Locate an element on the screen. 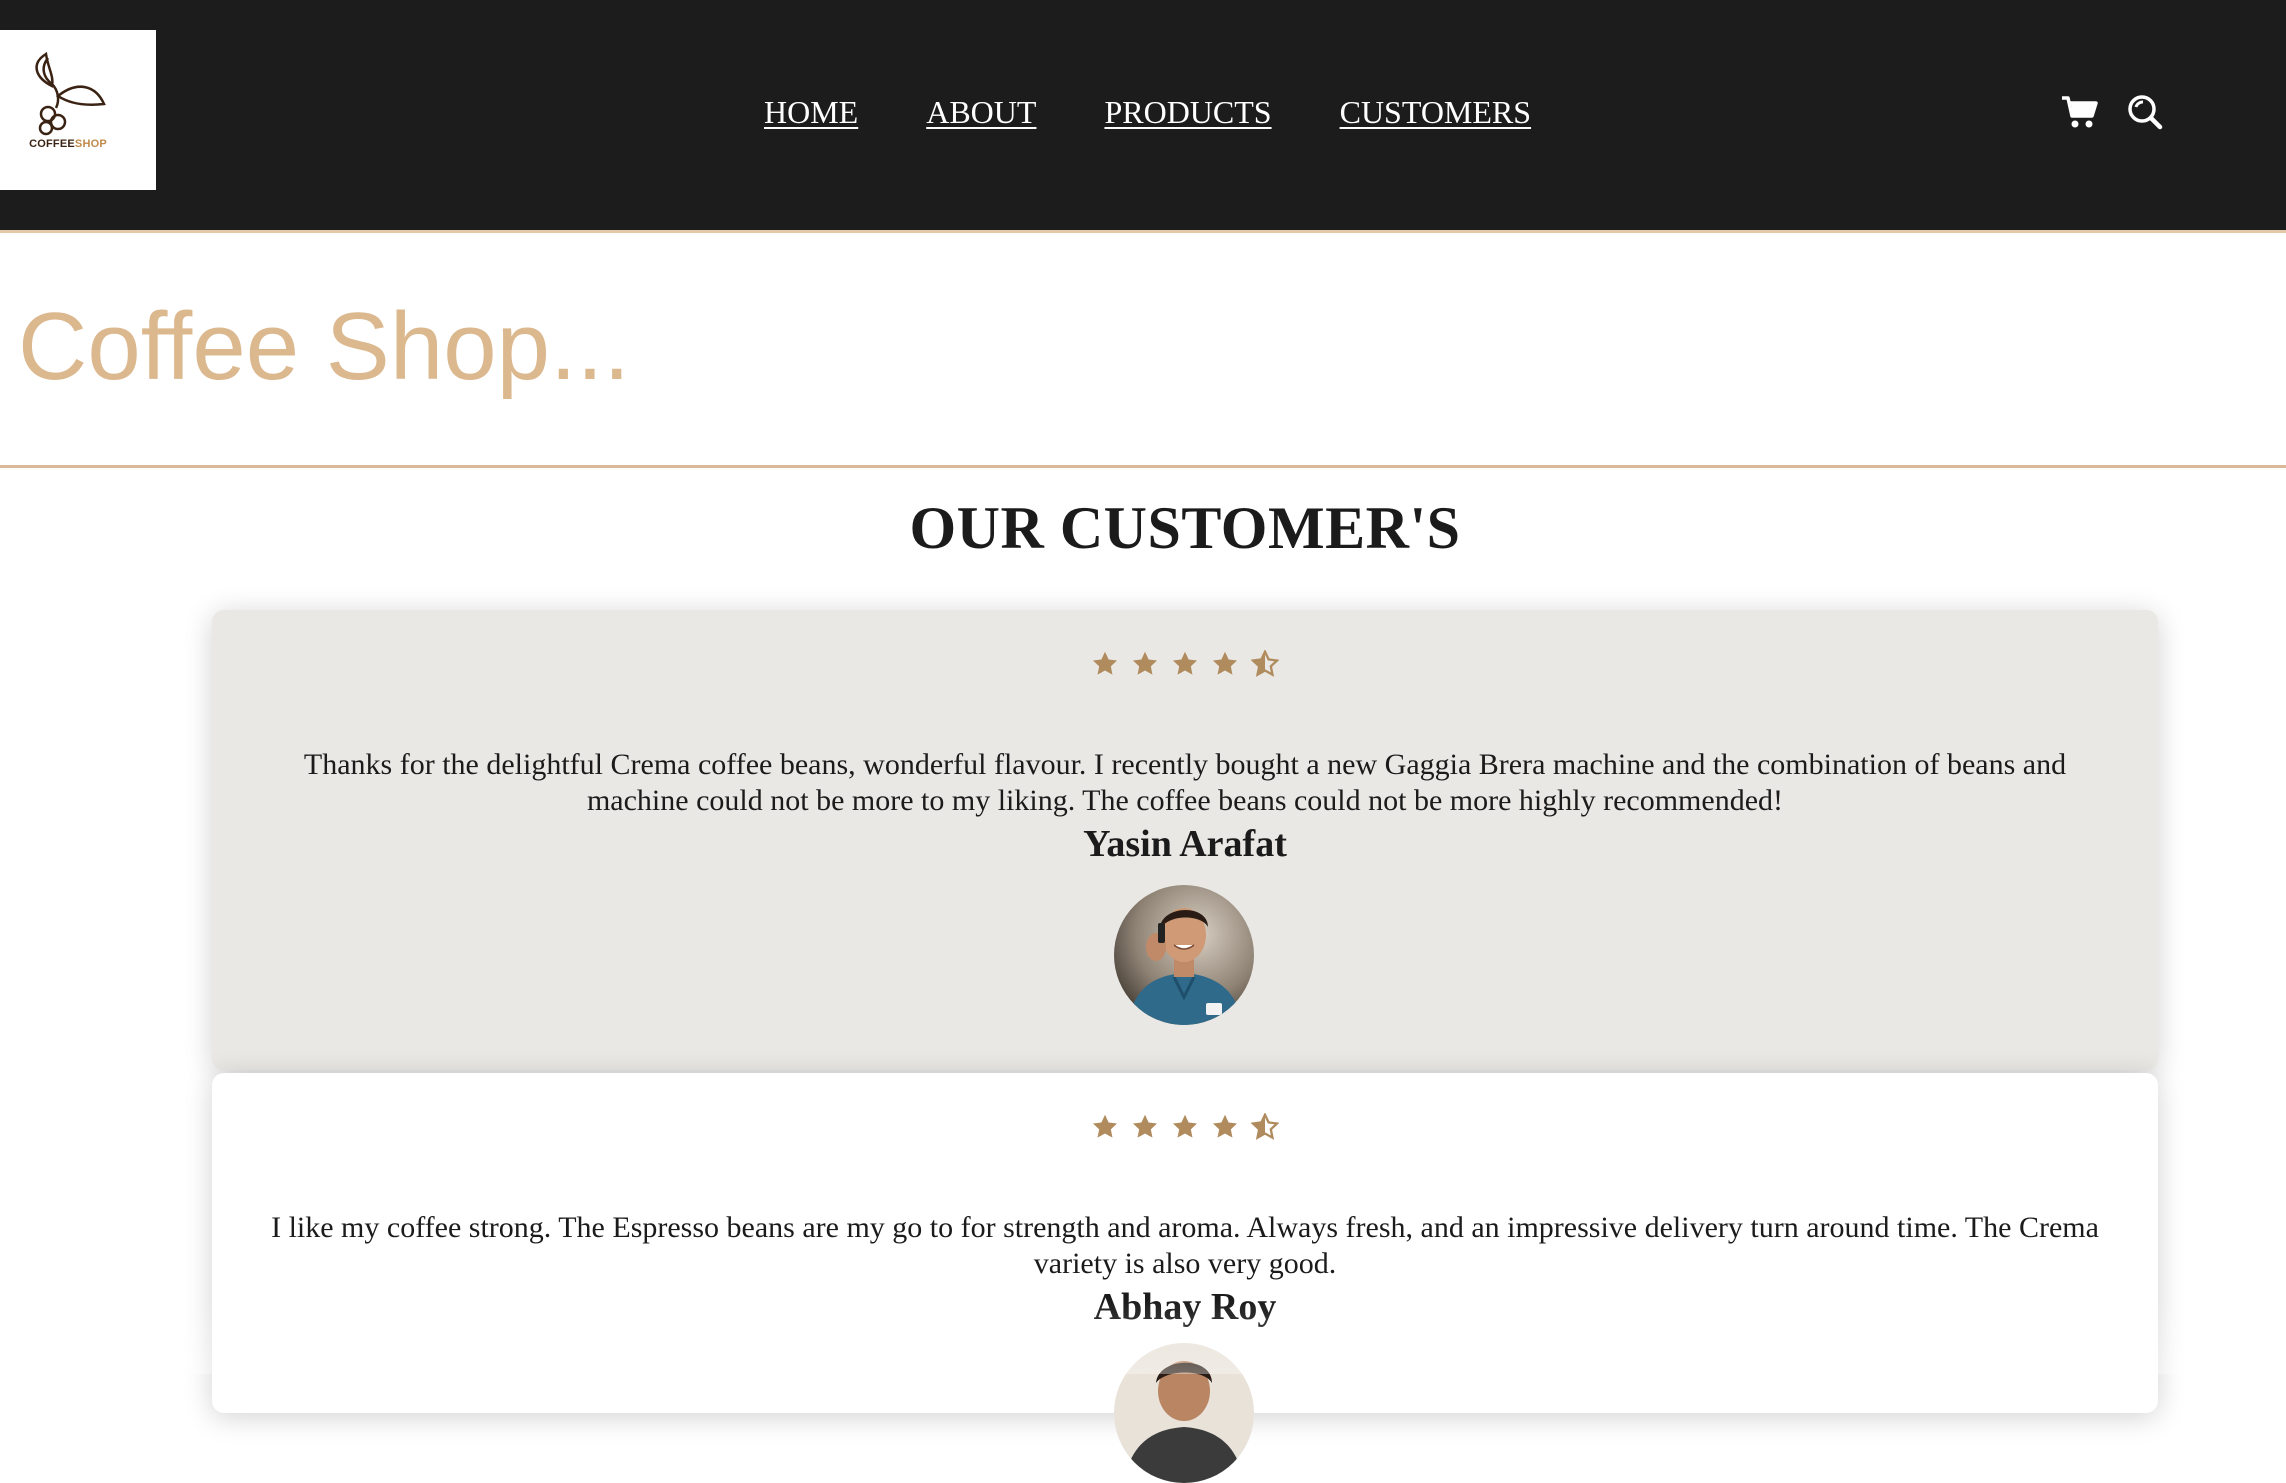  coffee-branch-logo-icon is located at coordinates (70, 93).